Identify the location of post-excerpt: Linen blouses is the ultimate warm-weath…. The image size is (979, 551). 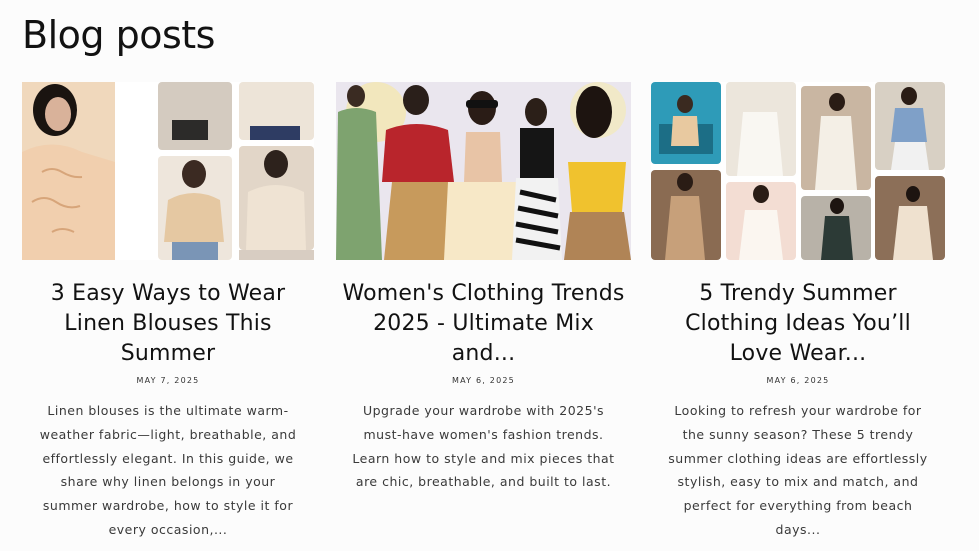
(168, 470).